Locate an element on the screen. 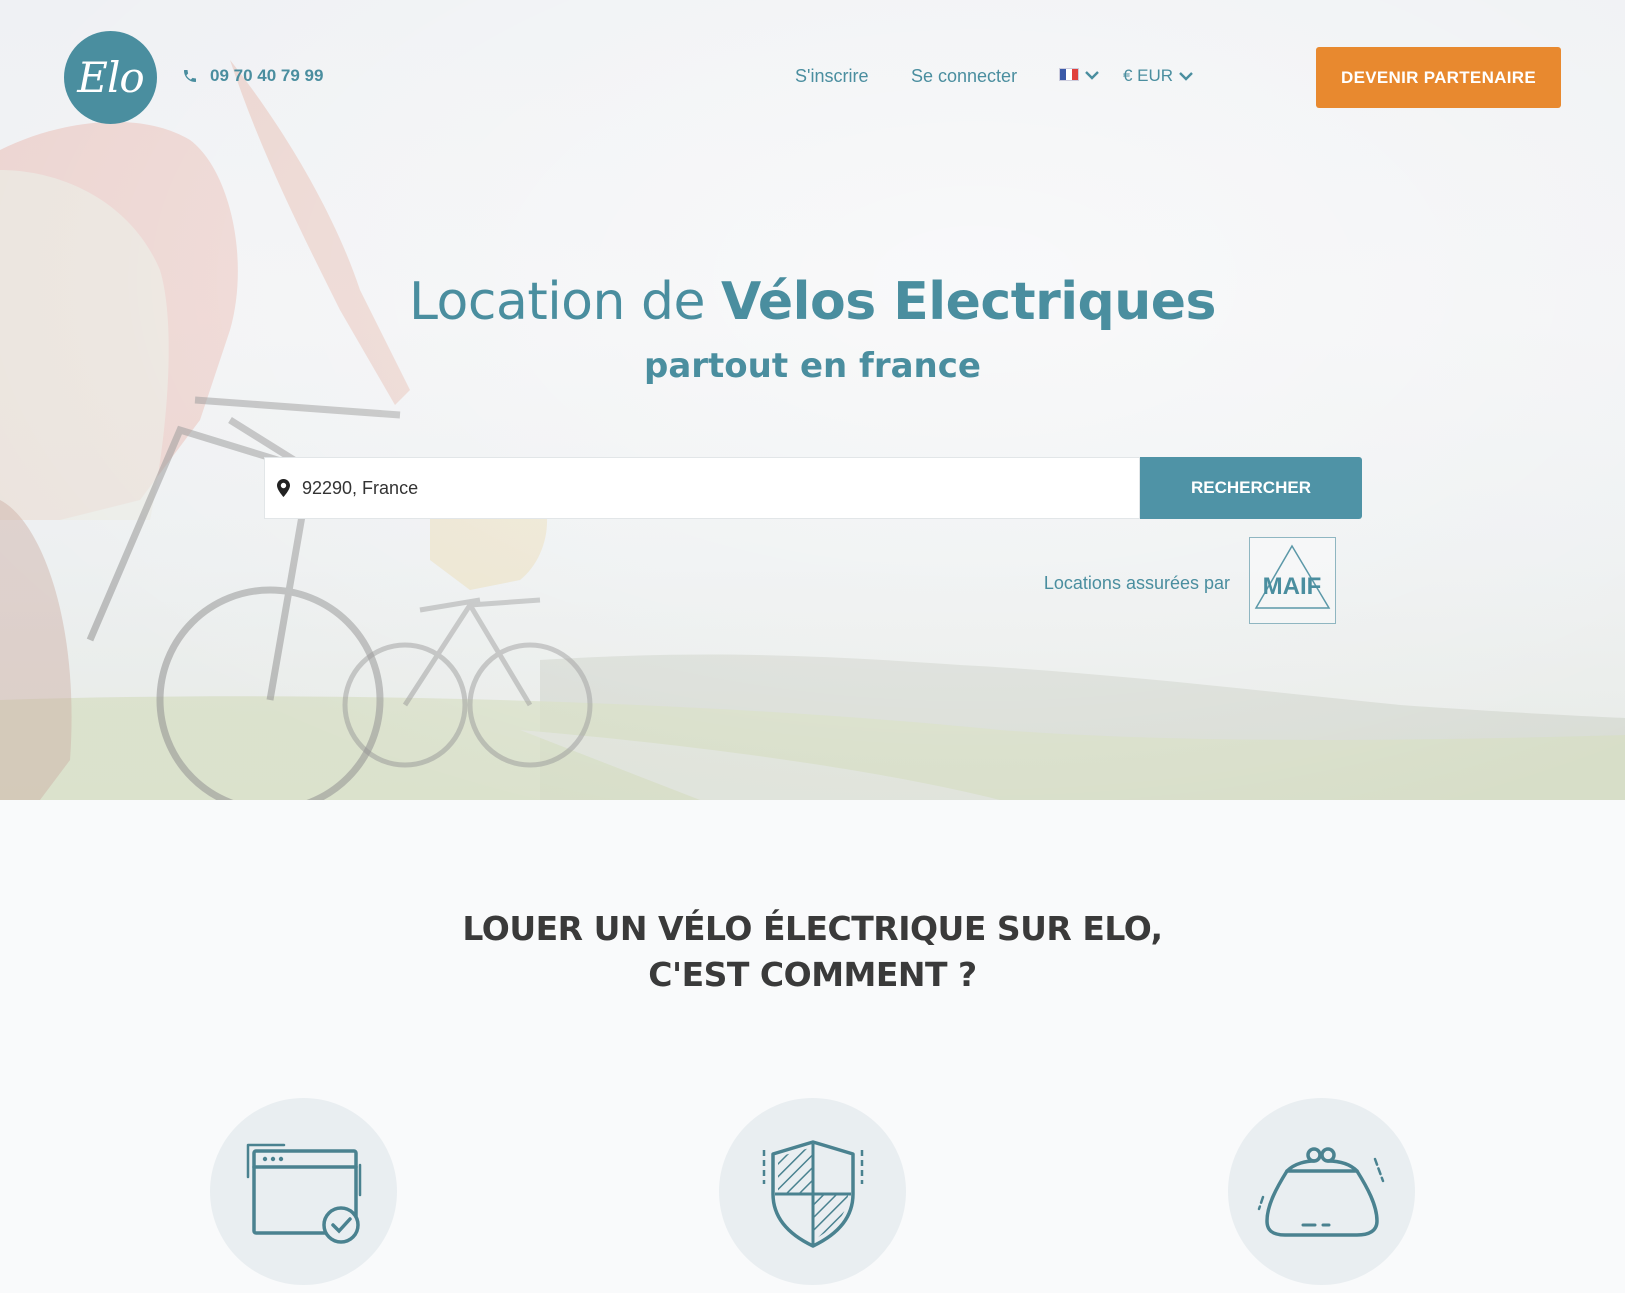 The width and height of the screenshot is (1625, 1293). section-title-line2: C'EST COMMENT ? is located at coordinates (812, 974).